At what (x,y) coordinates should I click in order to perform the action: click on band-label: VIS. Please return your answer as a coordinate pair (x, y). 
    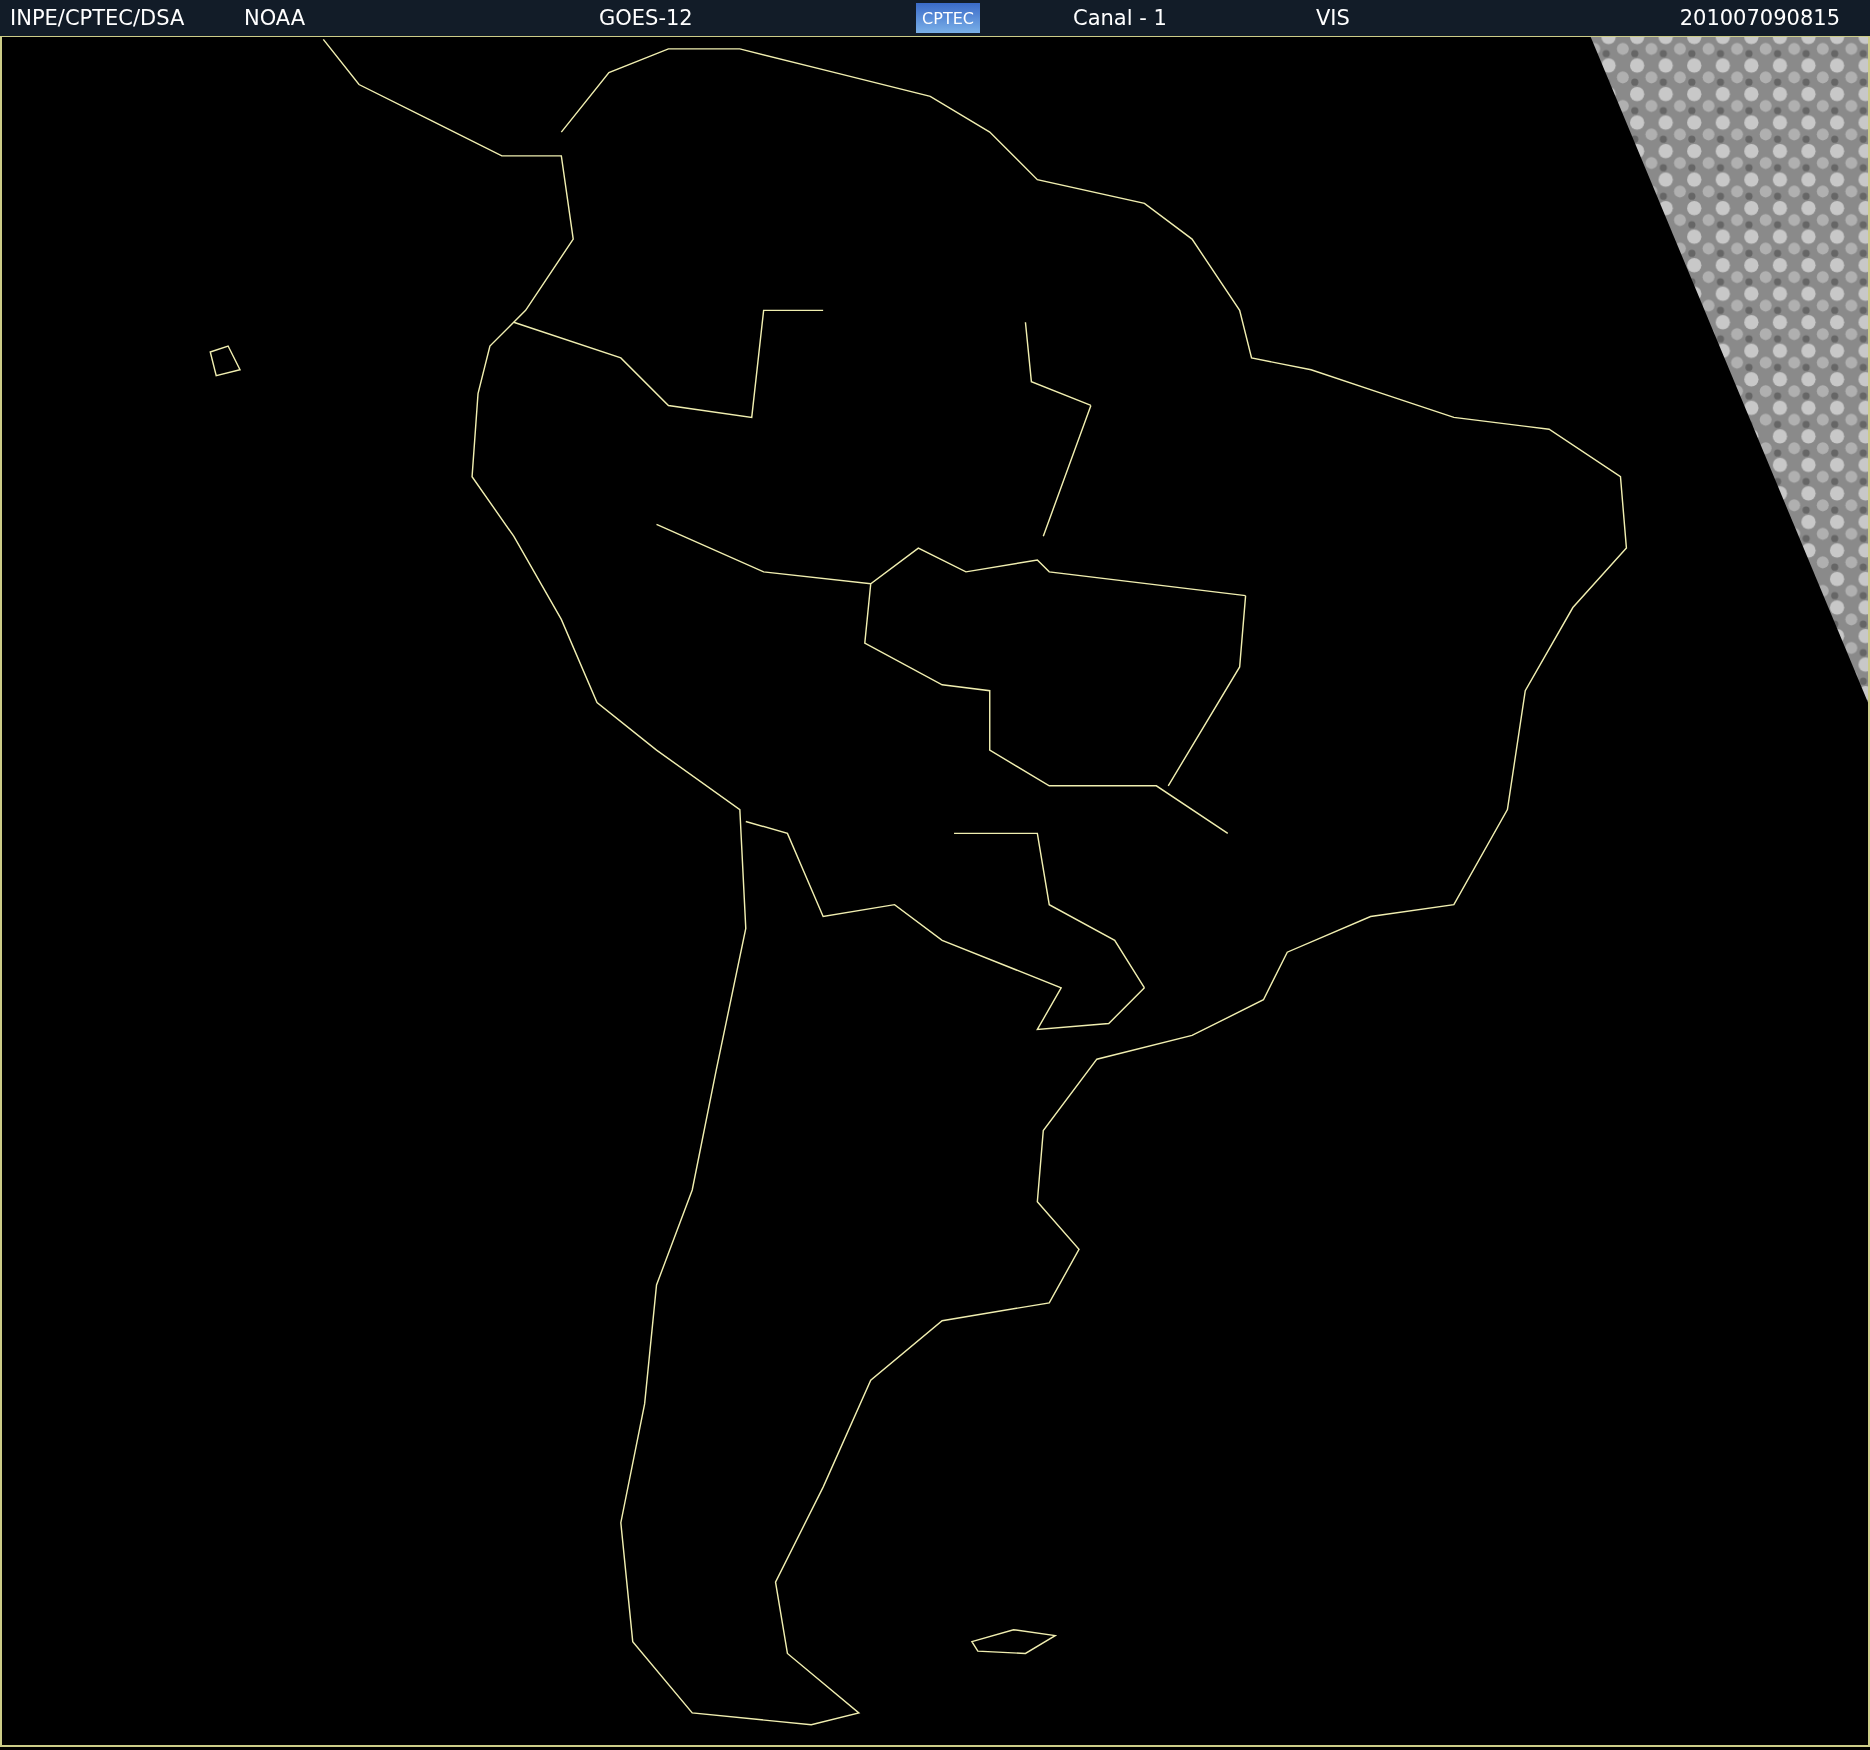
    Looking at the image, I should click on (1333, 18).